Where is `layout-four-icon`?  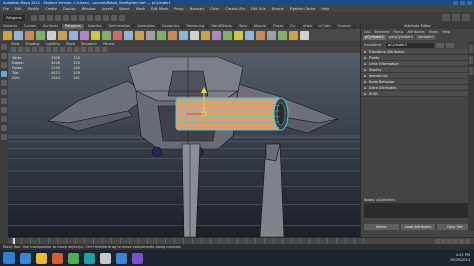
layout-four-icon is located at coordinates (4, 119).